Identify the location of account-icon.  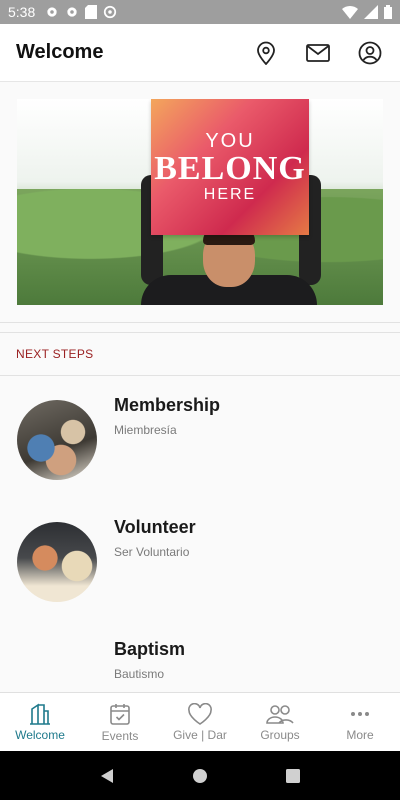
(370, 52).